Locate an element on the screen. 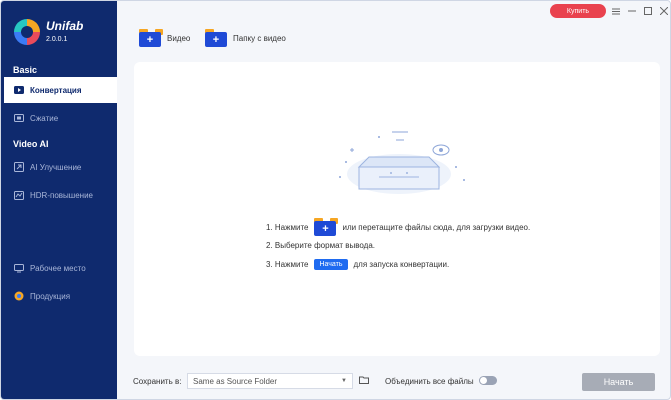  open-folder-icon is located at coordinates (364, 380).